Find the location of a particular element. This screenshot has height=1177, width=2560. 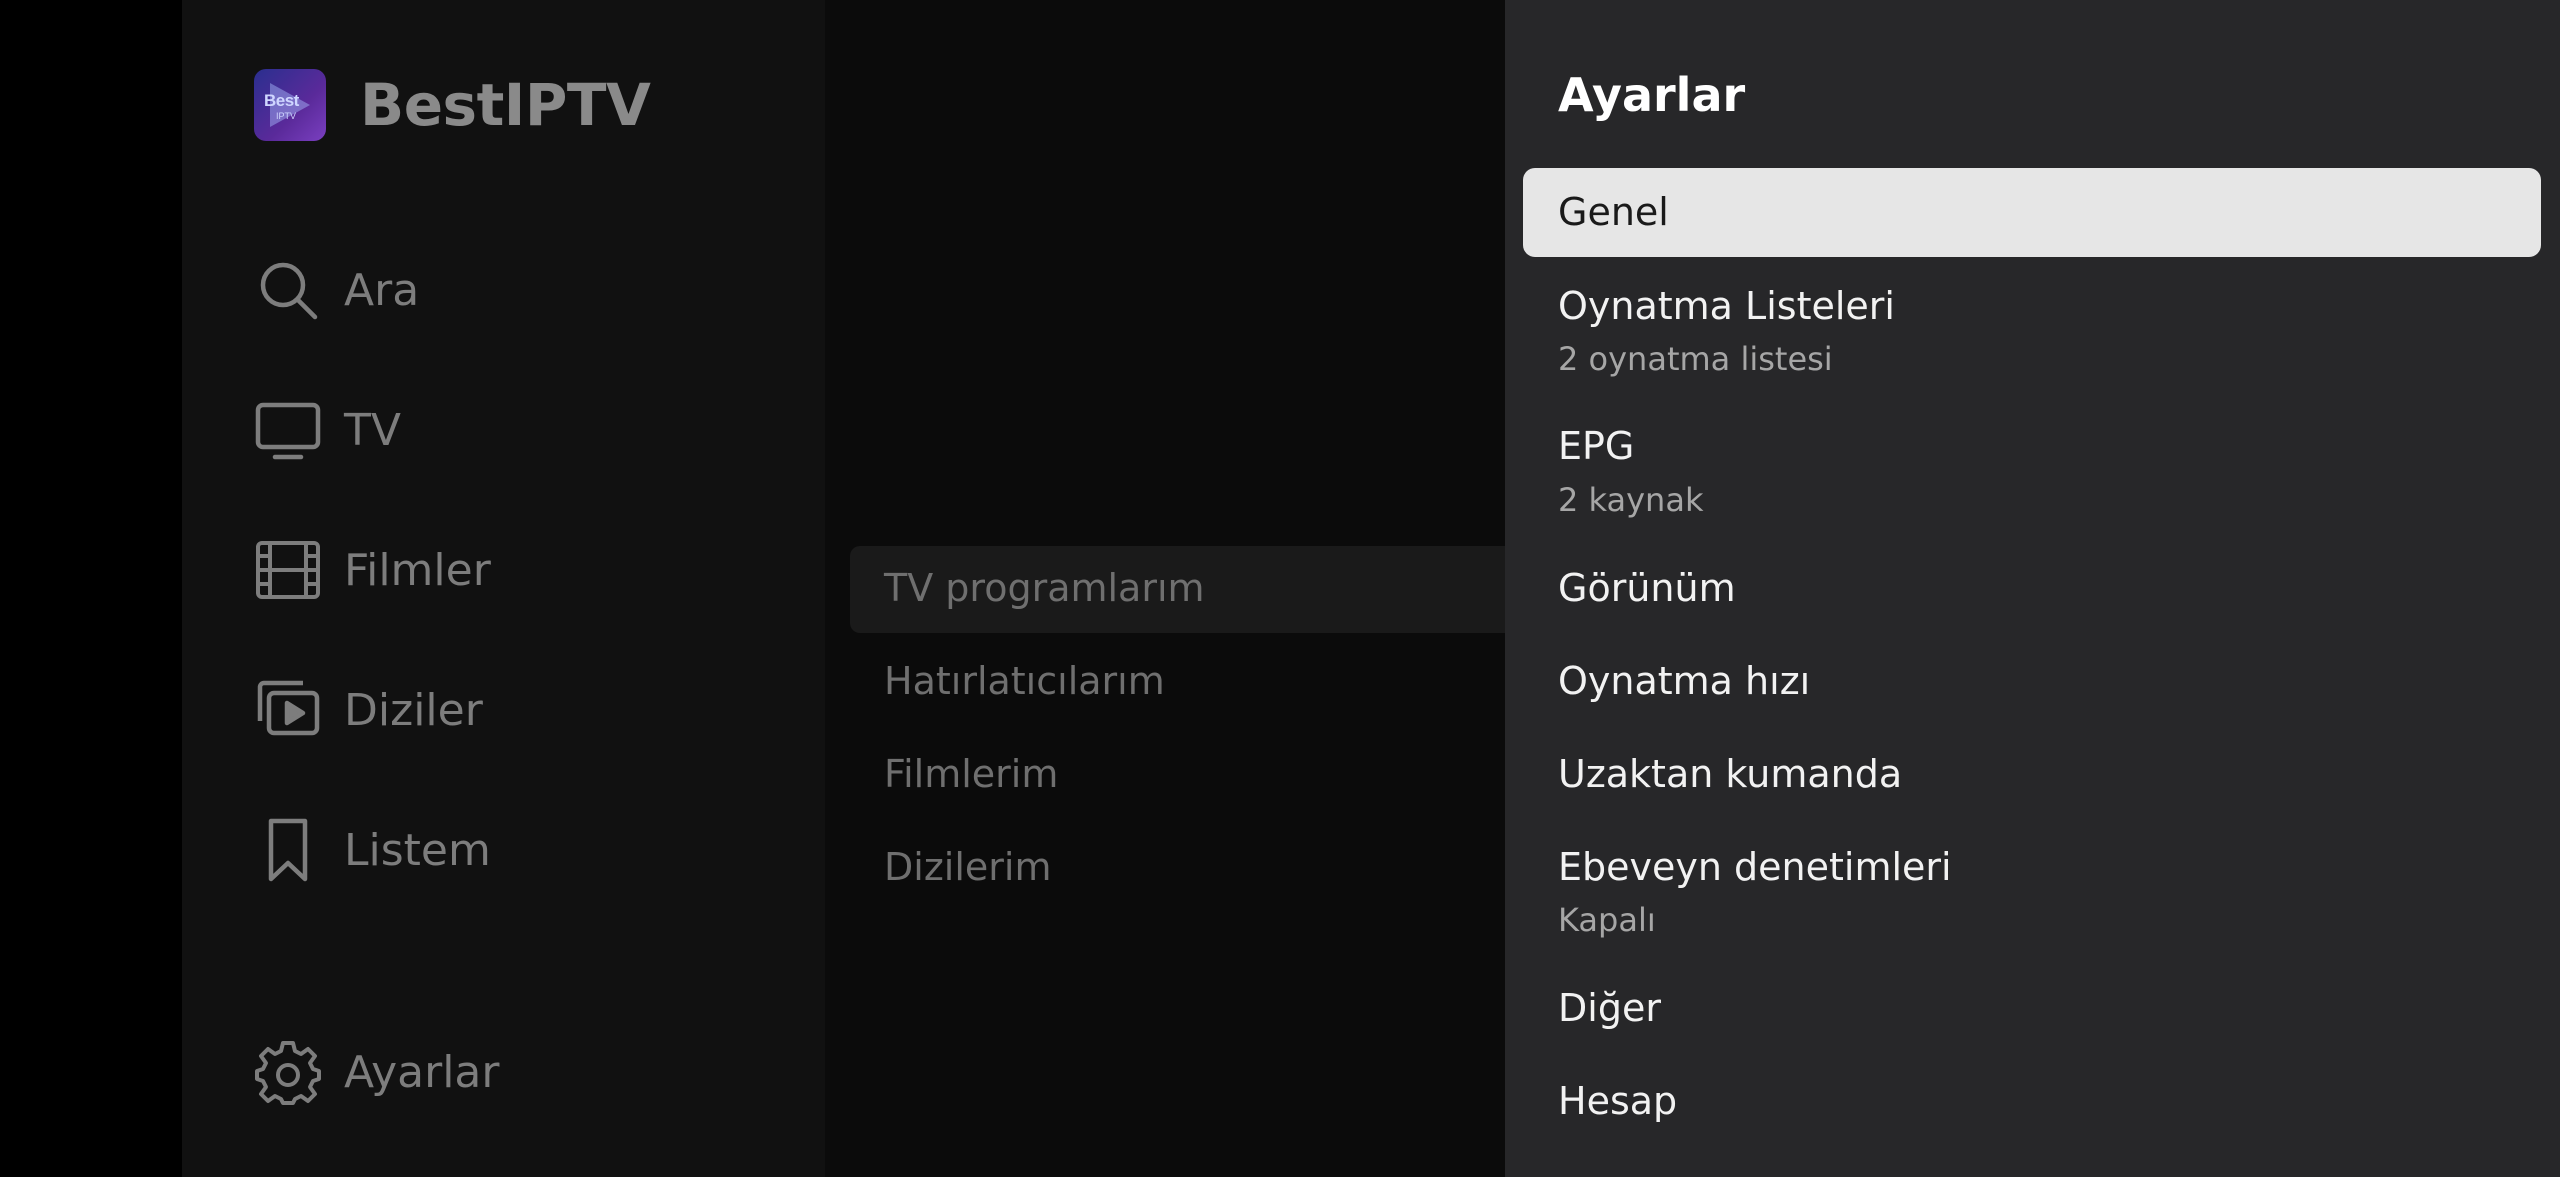

settings-item-account: Hesap is located at coordinates (1617, 1101).